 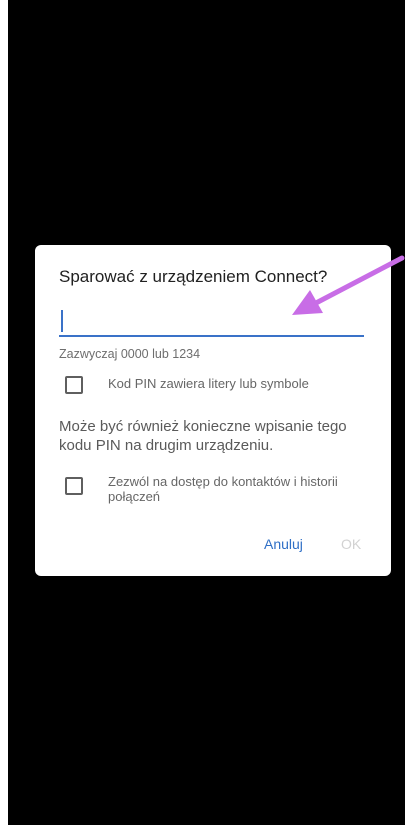 What do you see at coordinates (130, 354) in the screenshot?
I see `pin-hint: Zazwyczaj 0000 lub 1234` at bounding box center [130, 354].